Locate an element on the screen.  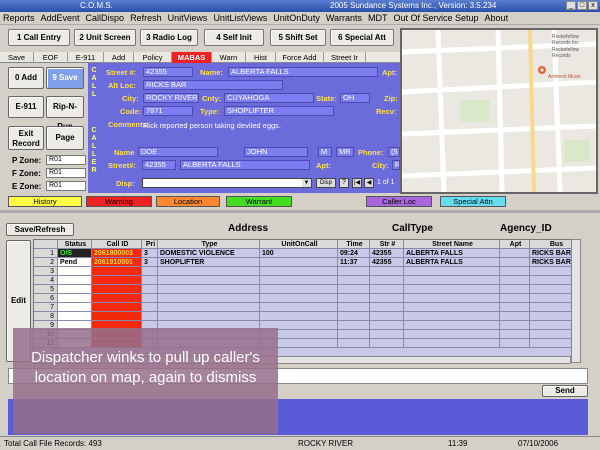
cell-call-id: 2061800003 is located at coordinates (117, 253).